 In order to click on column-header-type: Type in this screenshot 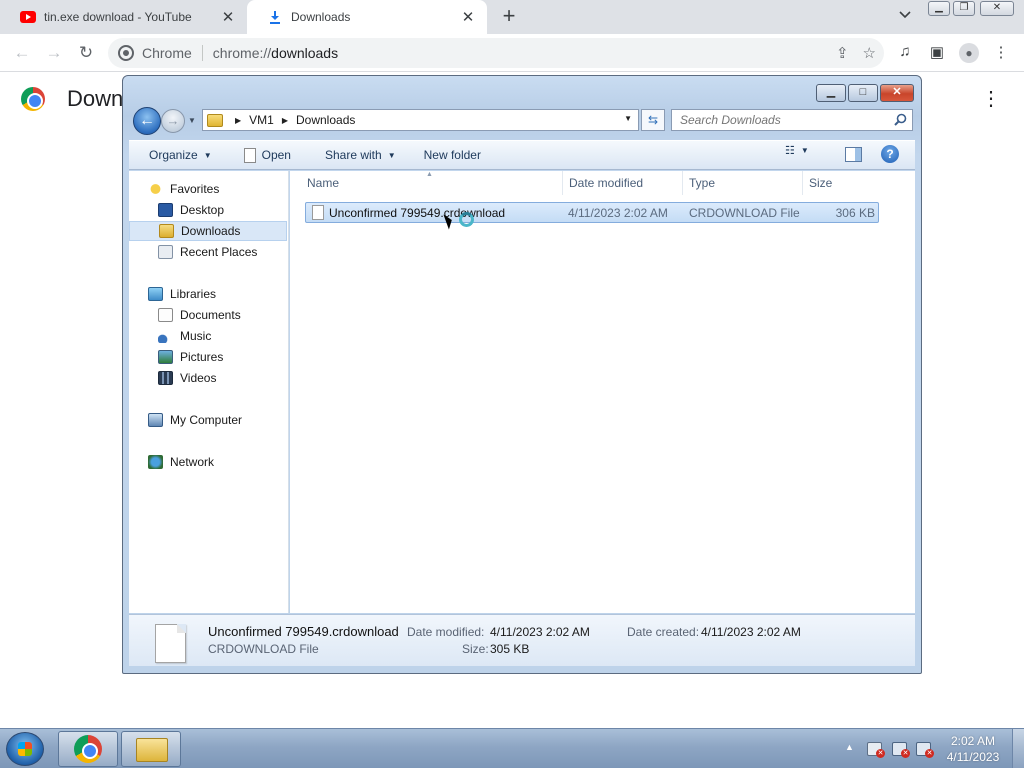, I will do `click(743, 183)`.